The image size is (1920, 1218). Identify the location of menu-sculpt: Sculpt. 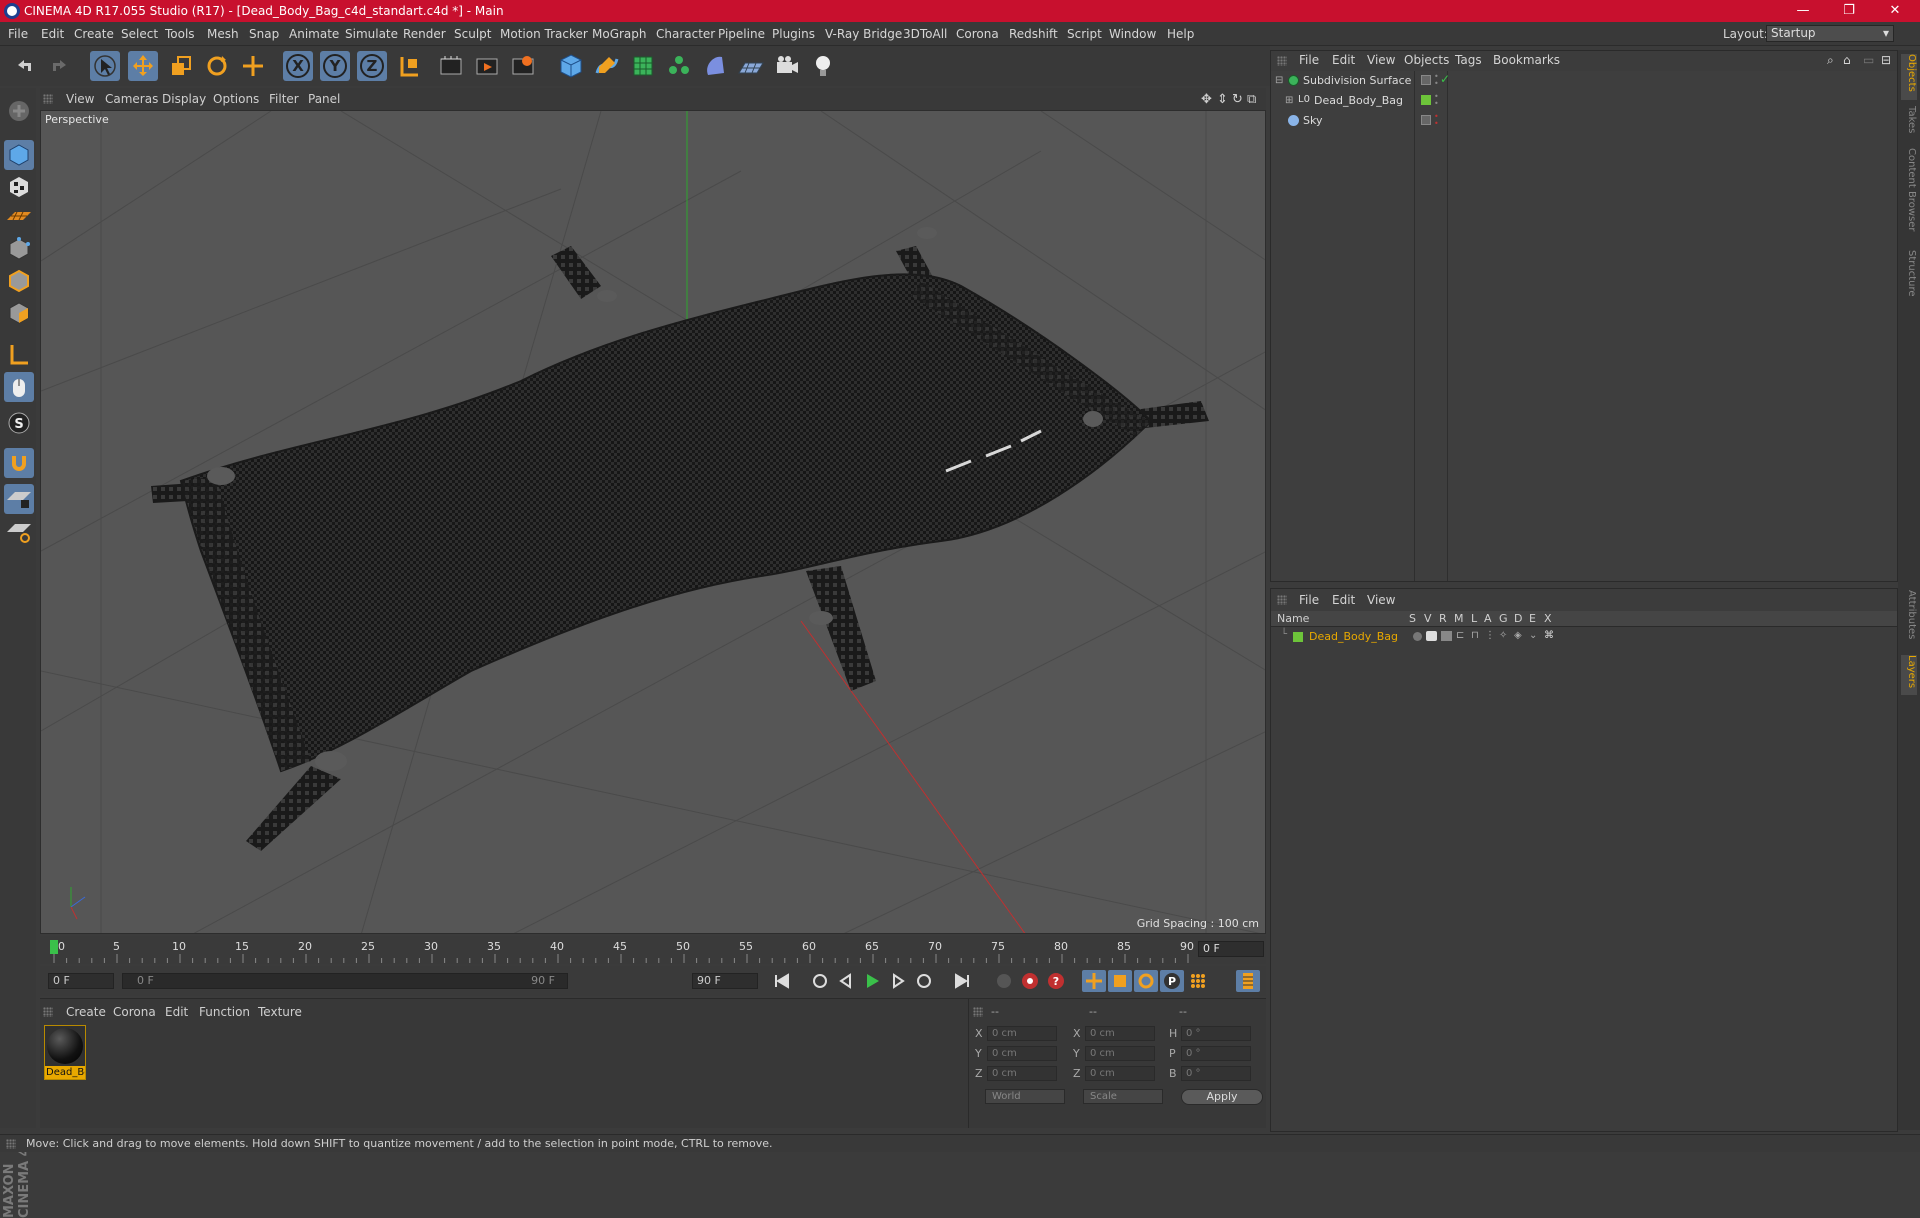
(472, 34).